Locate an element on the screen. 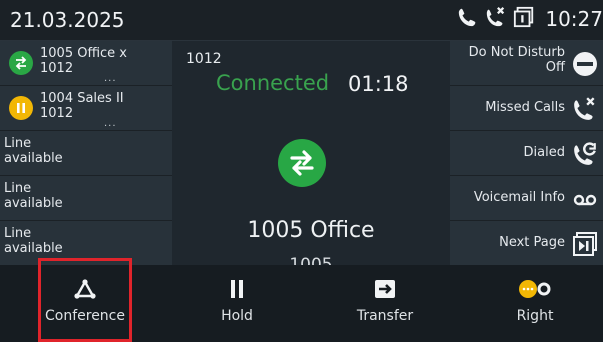 The height and width of the screenshot is (342, 603). active-call-icon is located at coordinates (21, 63).